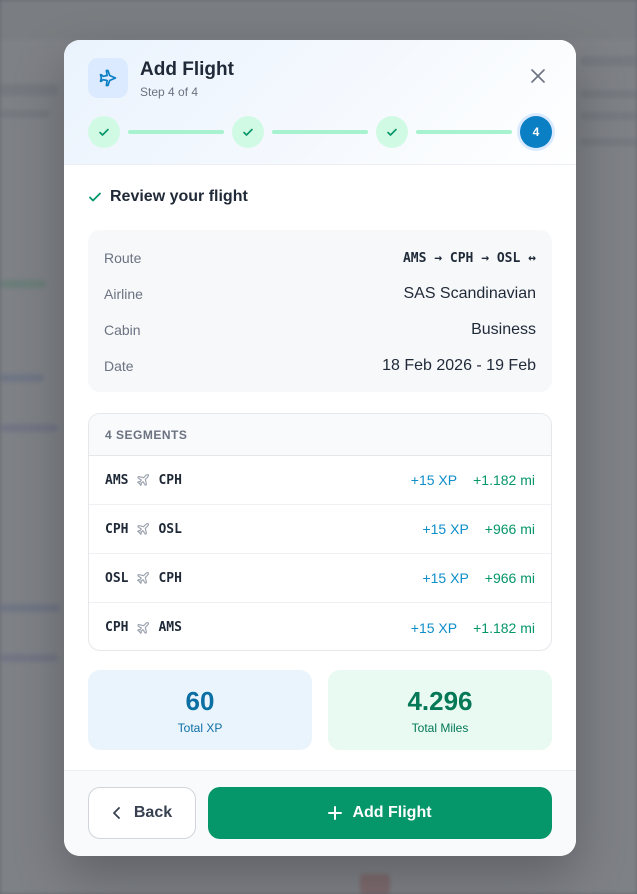 This screenshot has width=637, height=894. I want to click on total-xp-label: Total XP, so click(200, 727).